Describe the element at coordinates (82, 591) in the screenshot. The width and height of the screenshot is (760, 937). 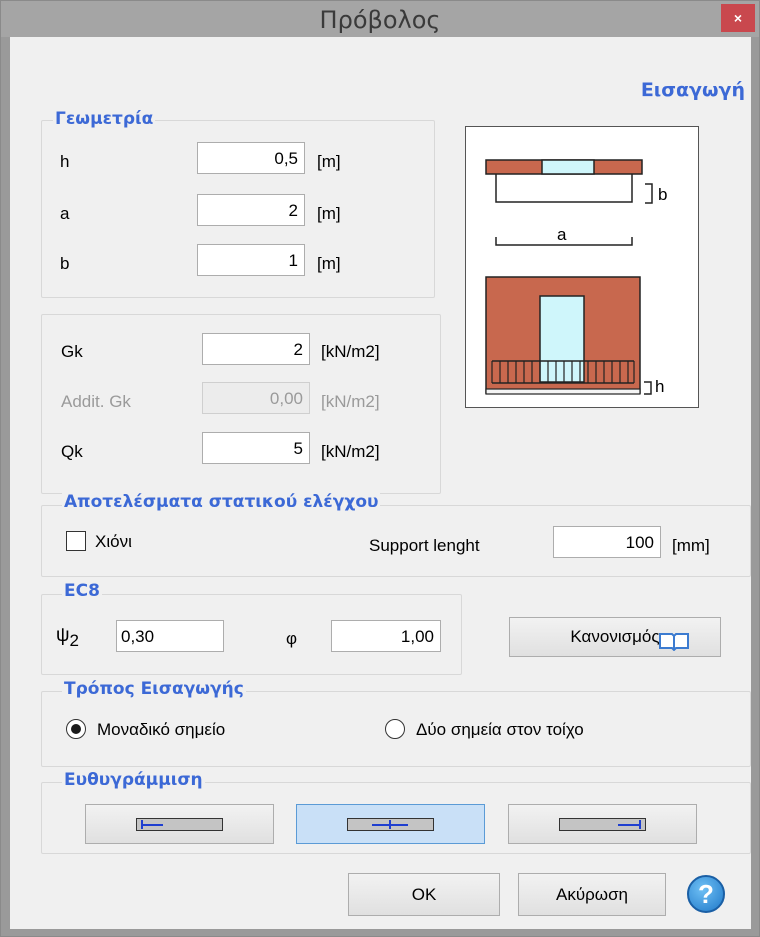
I see `ec8-title: EC8` at that location.